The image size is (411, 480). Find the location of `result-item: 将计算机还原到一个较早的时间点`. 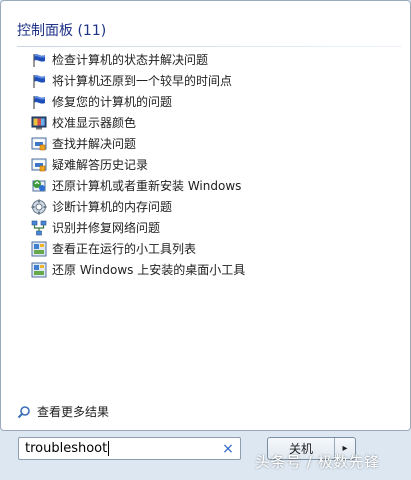

result-item: 将计算机还原到一个较早的时间点 is located at coordinates (211, 80).